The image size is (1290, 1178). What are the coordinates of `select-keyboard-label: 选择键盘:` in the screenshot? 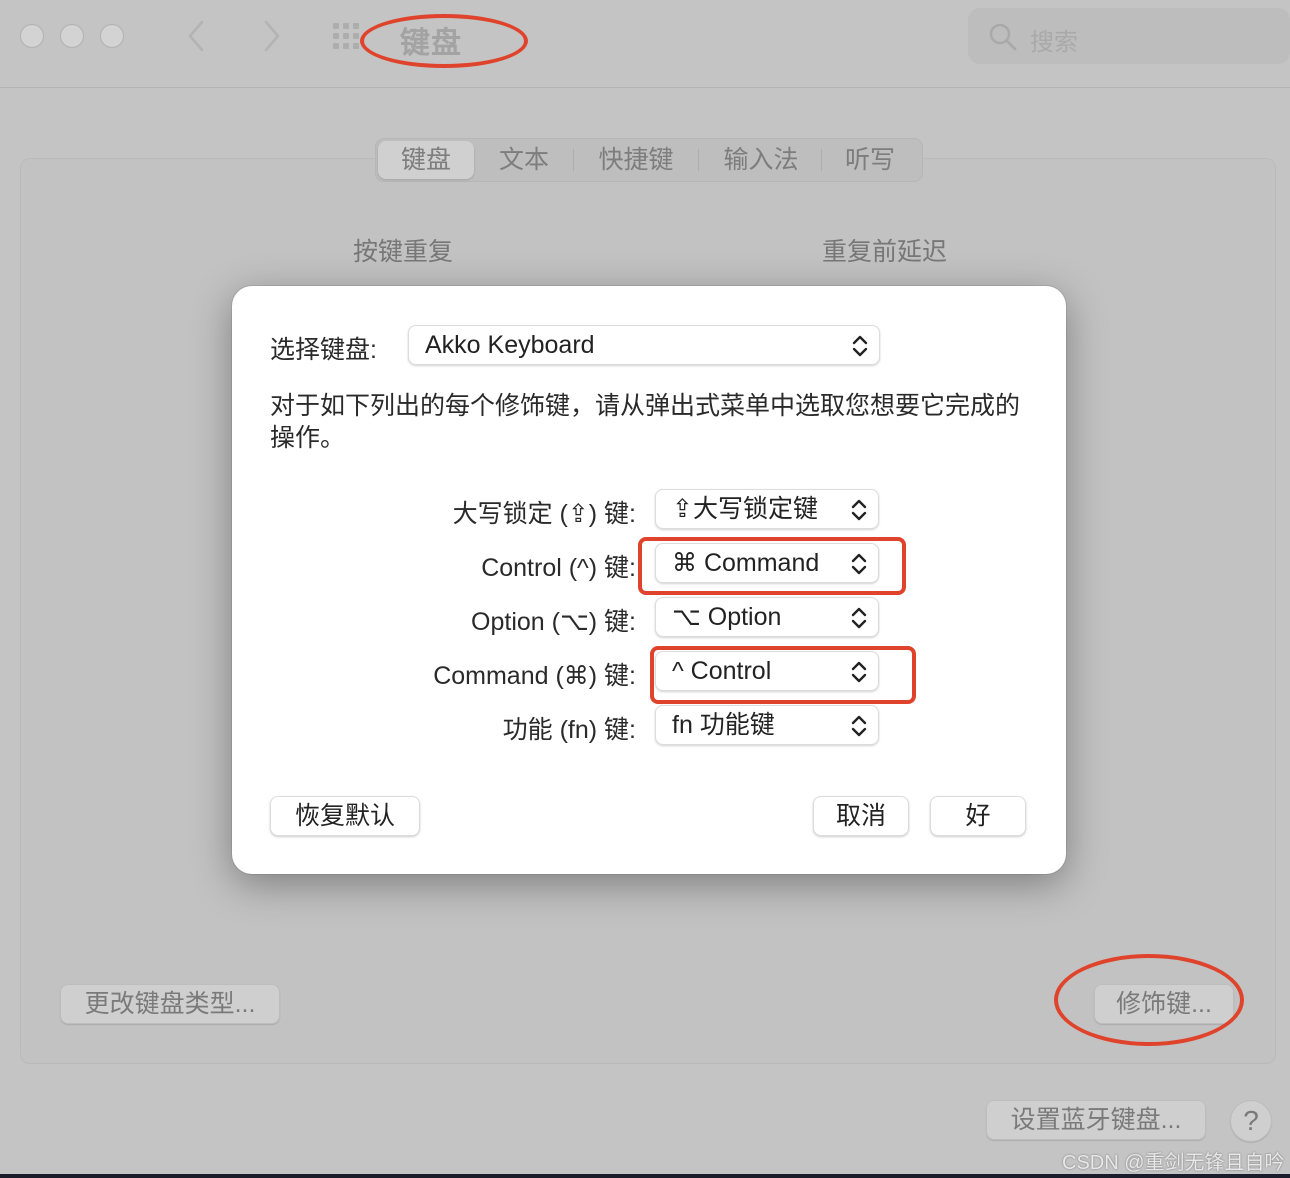 It's located at (323, 350).